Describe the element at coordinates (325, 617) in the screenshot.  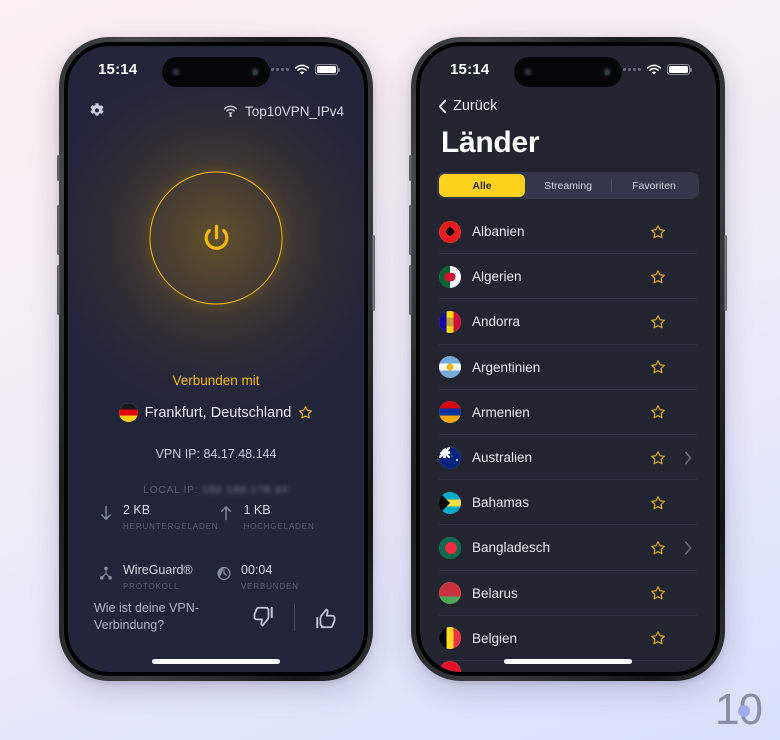
I see `thumbs-up-icon` at that location.